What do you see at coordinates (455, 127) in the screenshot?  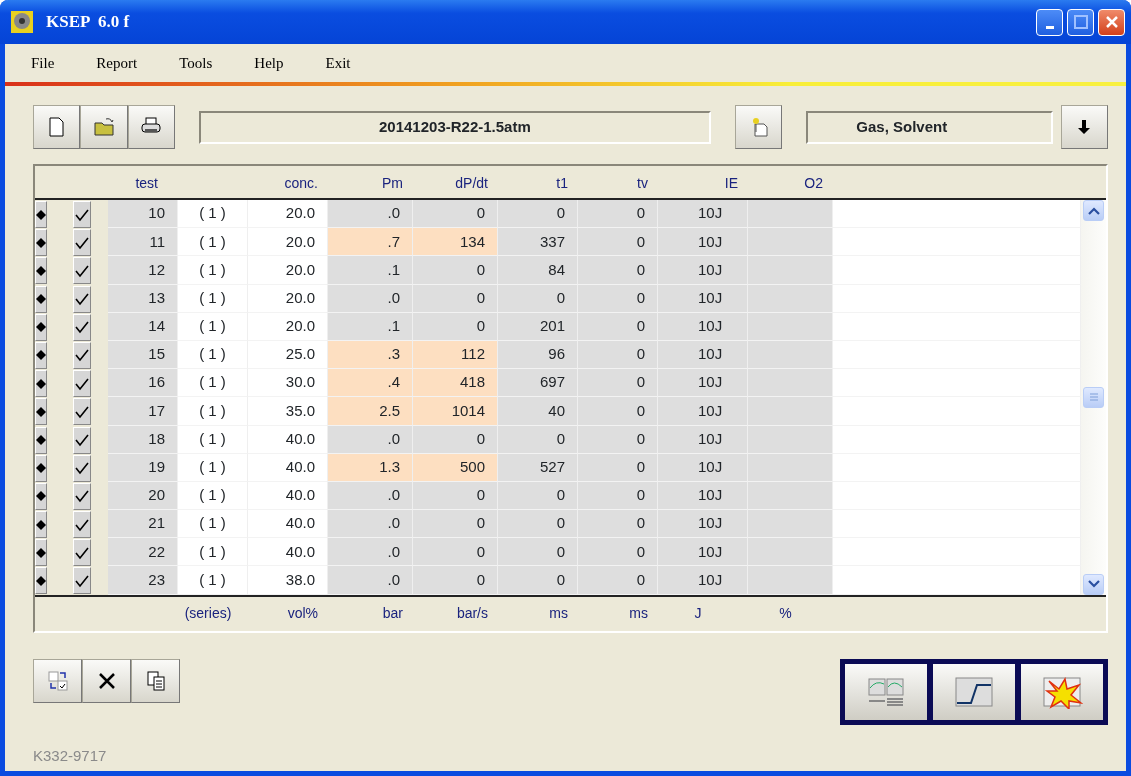 I see `file-name-field: 20141203-R22-1.5atm` at bounding box center [455, 127].